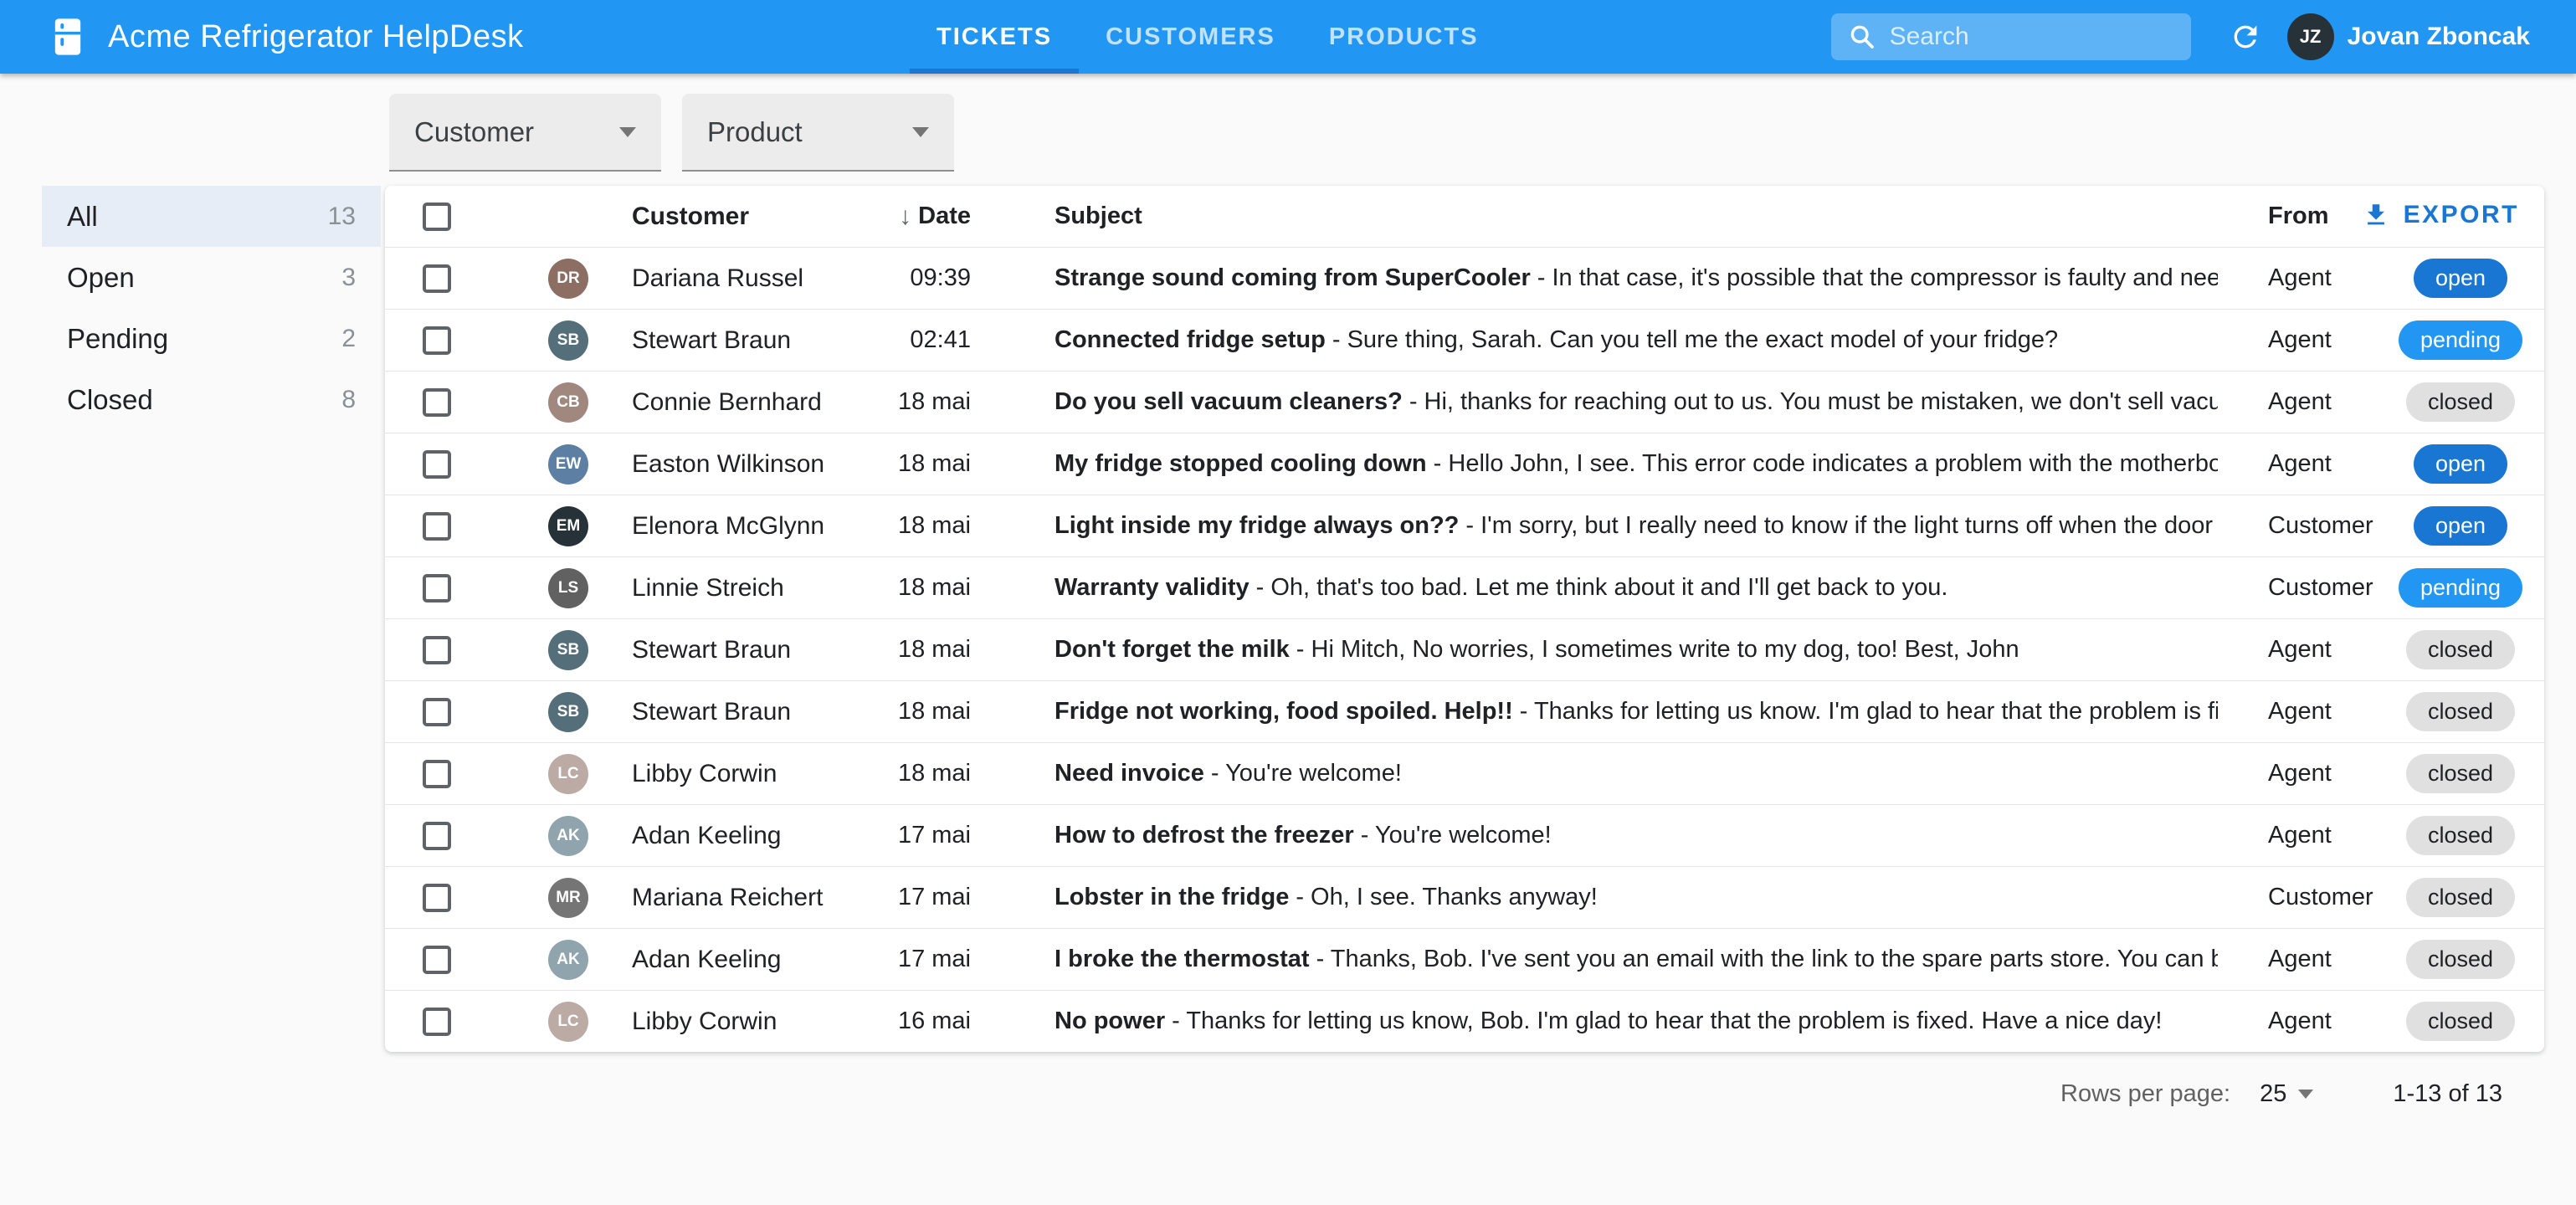 This screenshot has height=1205, width=2576. I want to click on status-sidebar: All 13 Open 3 Pending 2 Closed 8, so click(211, 308).